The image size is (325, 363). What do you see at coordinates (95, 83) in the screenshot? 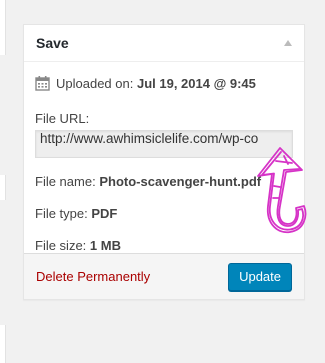
I see `uploaded-on-label: Uploaded on:` at bounding box center [95, 83].